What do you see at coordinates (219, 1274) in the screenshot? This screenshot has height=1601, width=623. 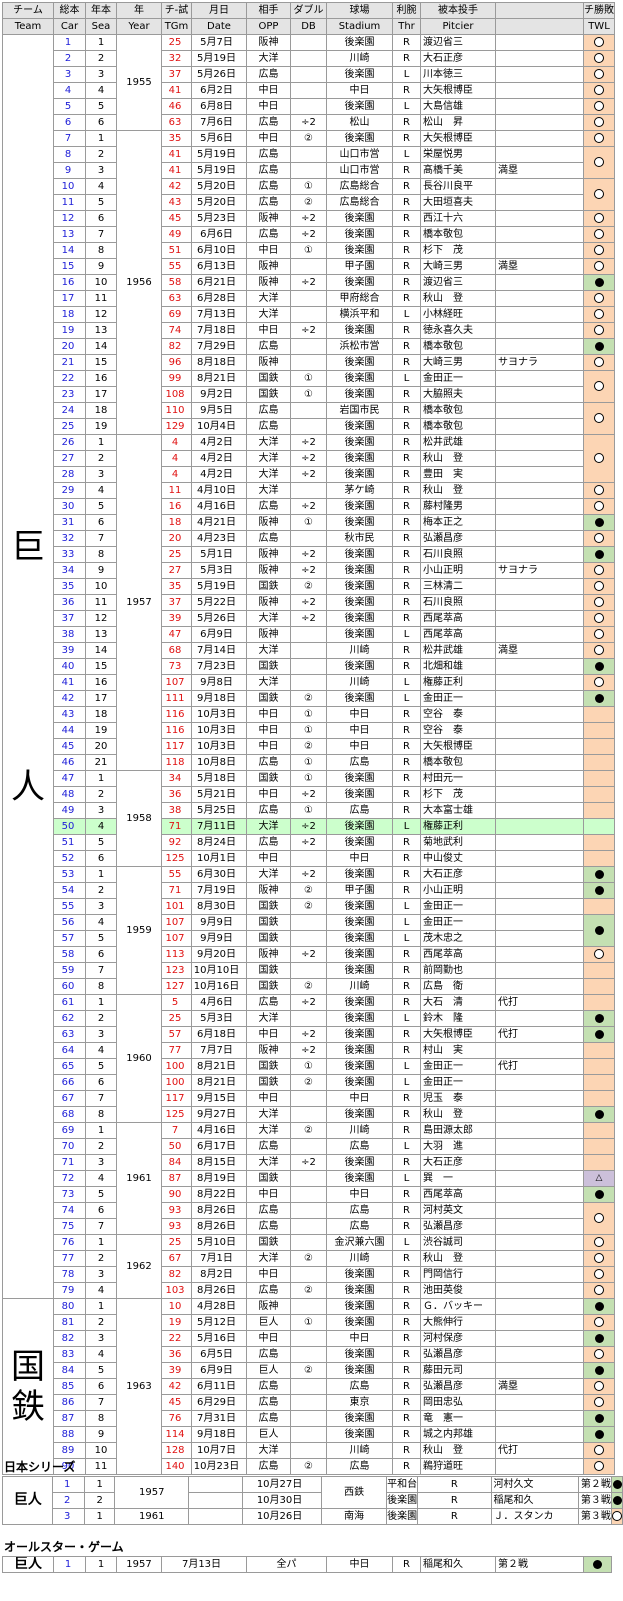 I see `game-date: 8月2日` at bounding box center [219, 1274].